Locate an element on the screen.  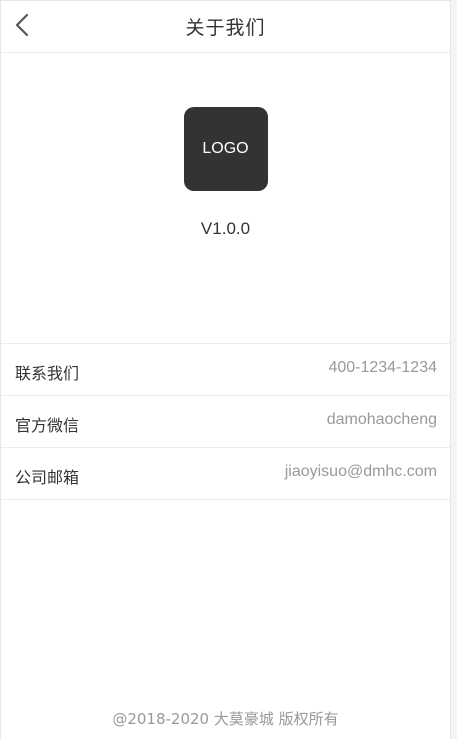
contact-row-email: 公司邮箱 jiaoyisuo@dmhc.com is located at coordinates (225, 474).